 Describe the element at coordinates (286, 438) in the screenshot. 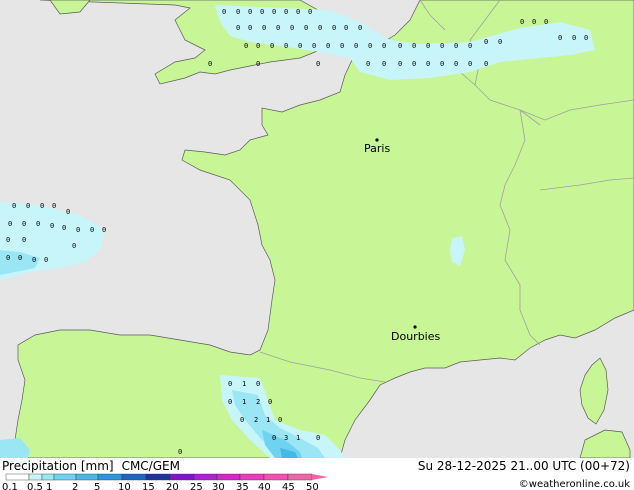

I see `precip-marker: 3` at that location.